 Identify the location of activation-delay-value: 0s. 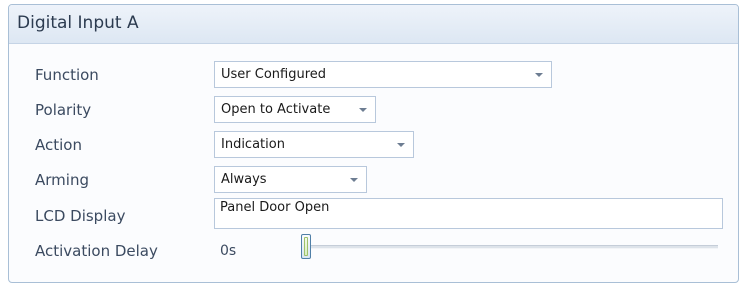
(228, 251).